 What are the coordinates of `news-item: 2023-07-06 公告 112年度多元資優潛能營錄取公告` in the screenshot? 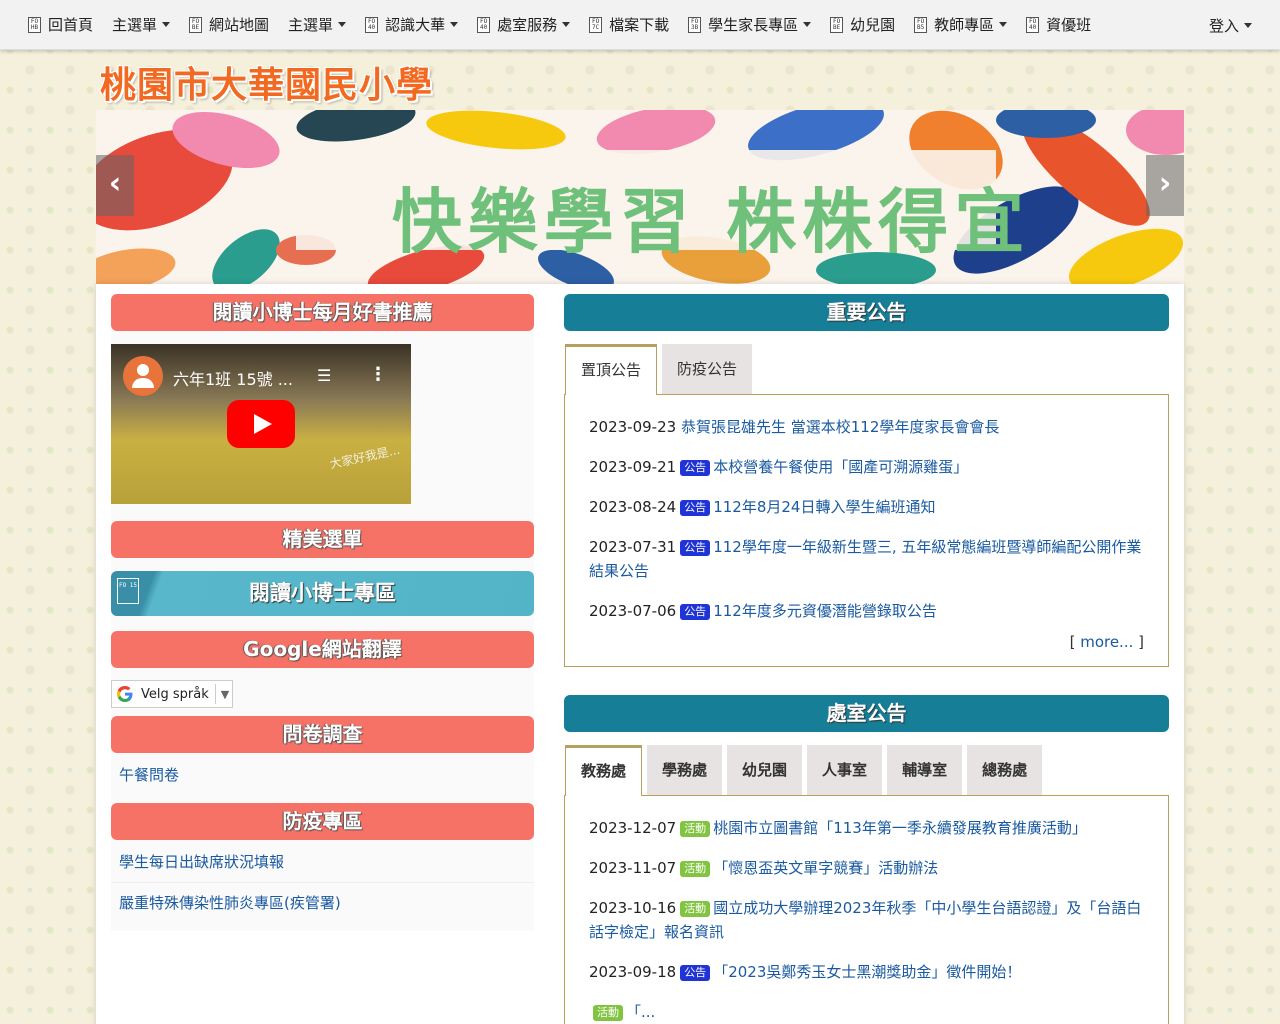 It's located at (866, 611).